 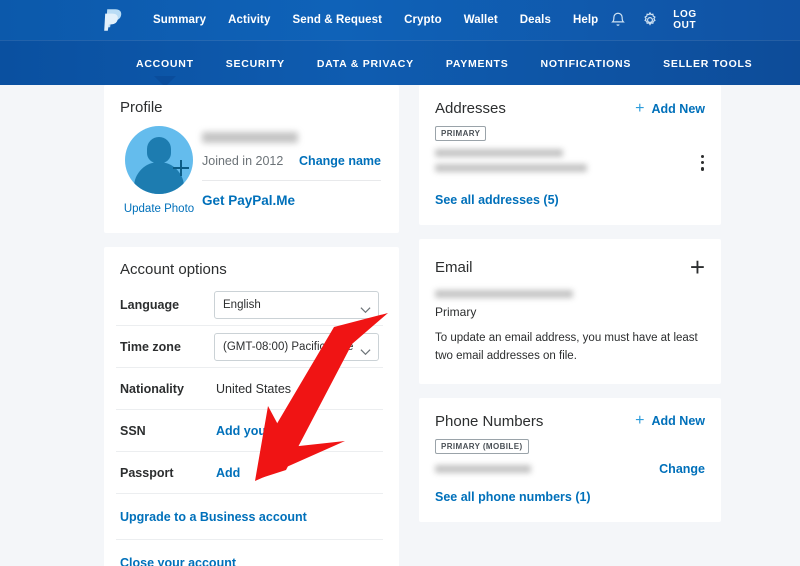 I want to click on phone-numbers-title: Phone Numbers, so click(x=489, y=421).